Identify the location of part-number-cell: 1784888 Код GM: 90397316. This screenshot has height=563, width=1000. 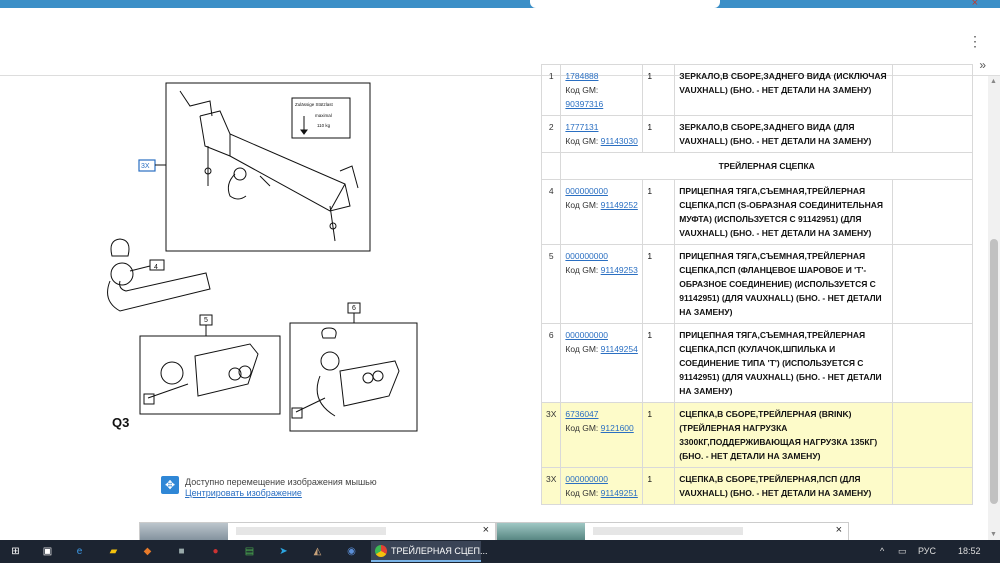
(602, 90).